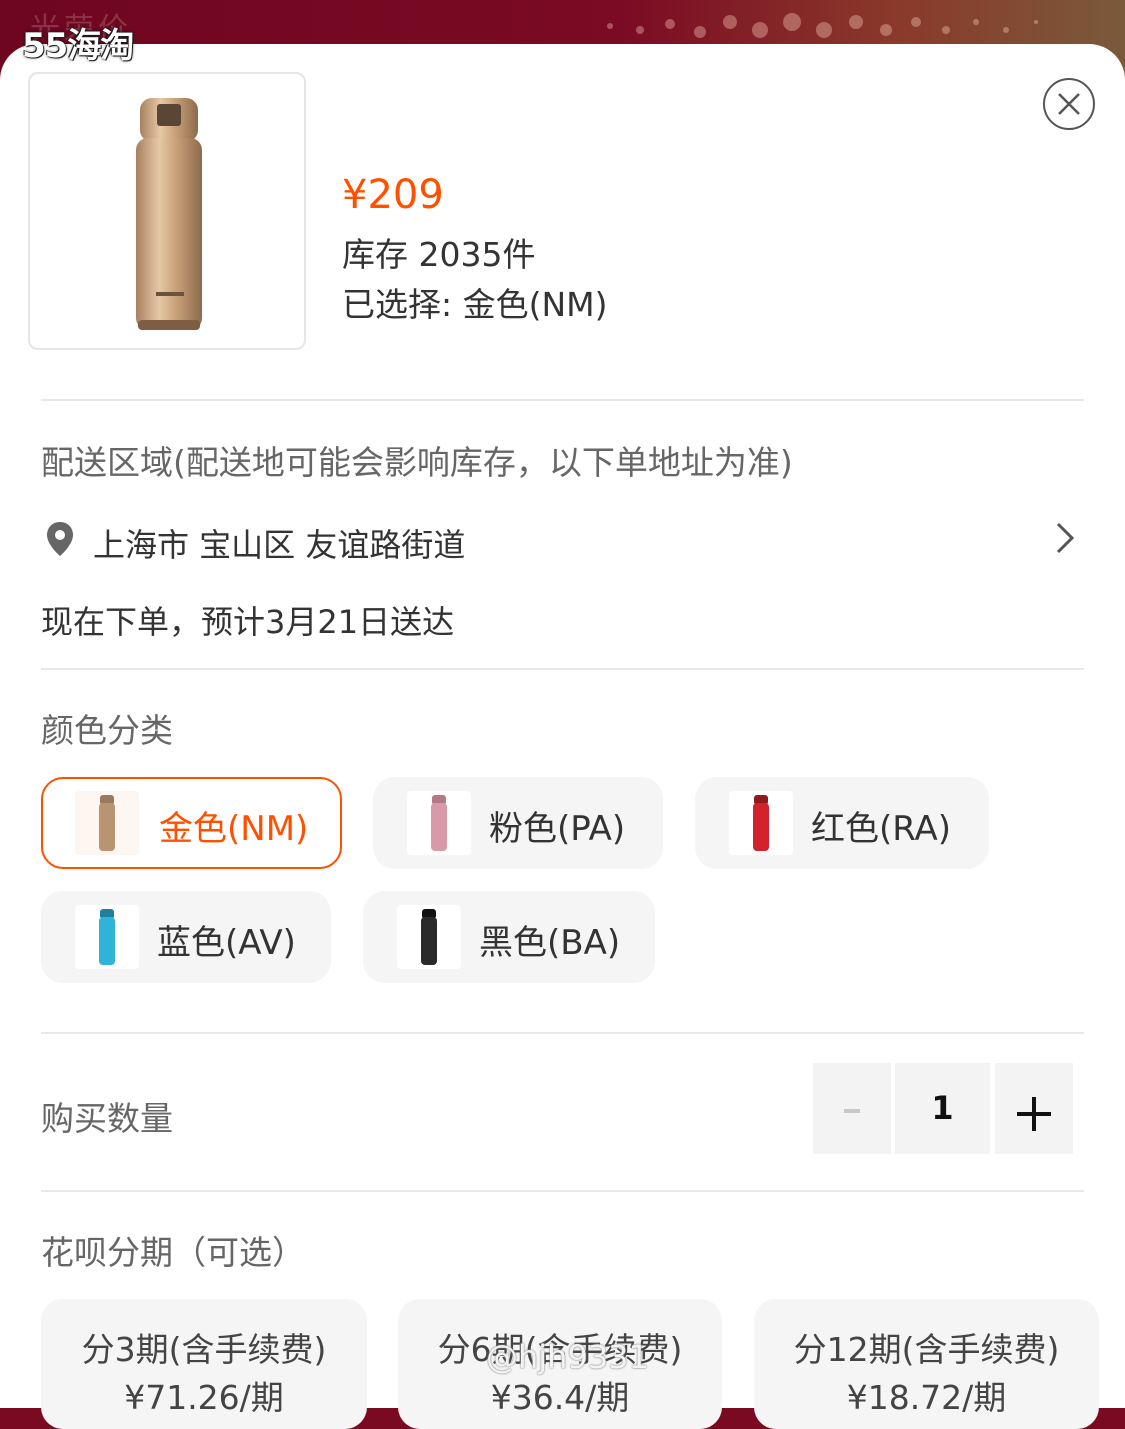 This screenshot has width=1125, height=1429. Describe the element at coordinates (393, 195) in the screenshot. I see `product-price: ¥209` at that location.